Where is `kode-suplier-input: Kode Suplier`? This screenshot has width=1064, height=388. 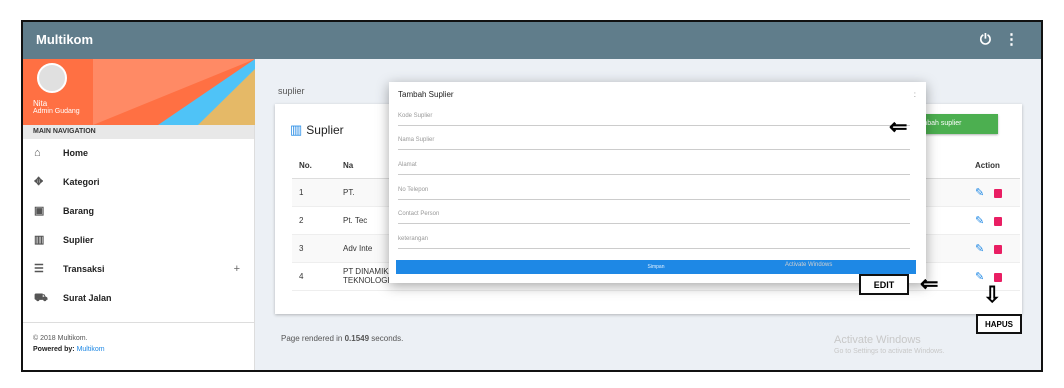 kode-suplier-input: Kode Suplier is located at coordinates (654, 117).